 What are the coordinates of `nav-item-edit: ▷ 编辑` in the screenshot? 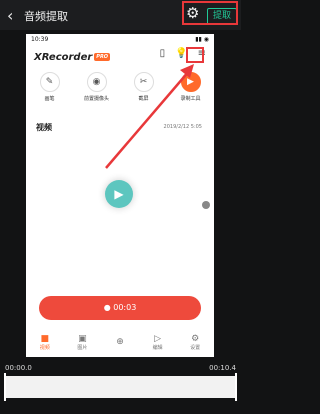 It's located at (158, 342).